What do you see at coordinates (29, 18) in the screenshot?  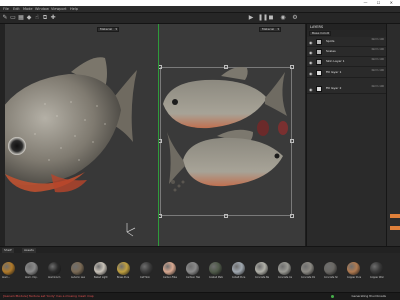 I see `polygon-fill-icon: ◆` at bounding box center [29, 18].